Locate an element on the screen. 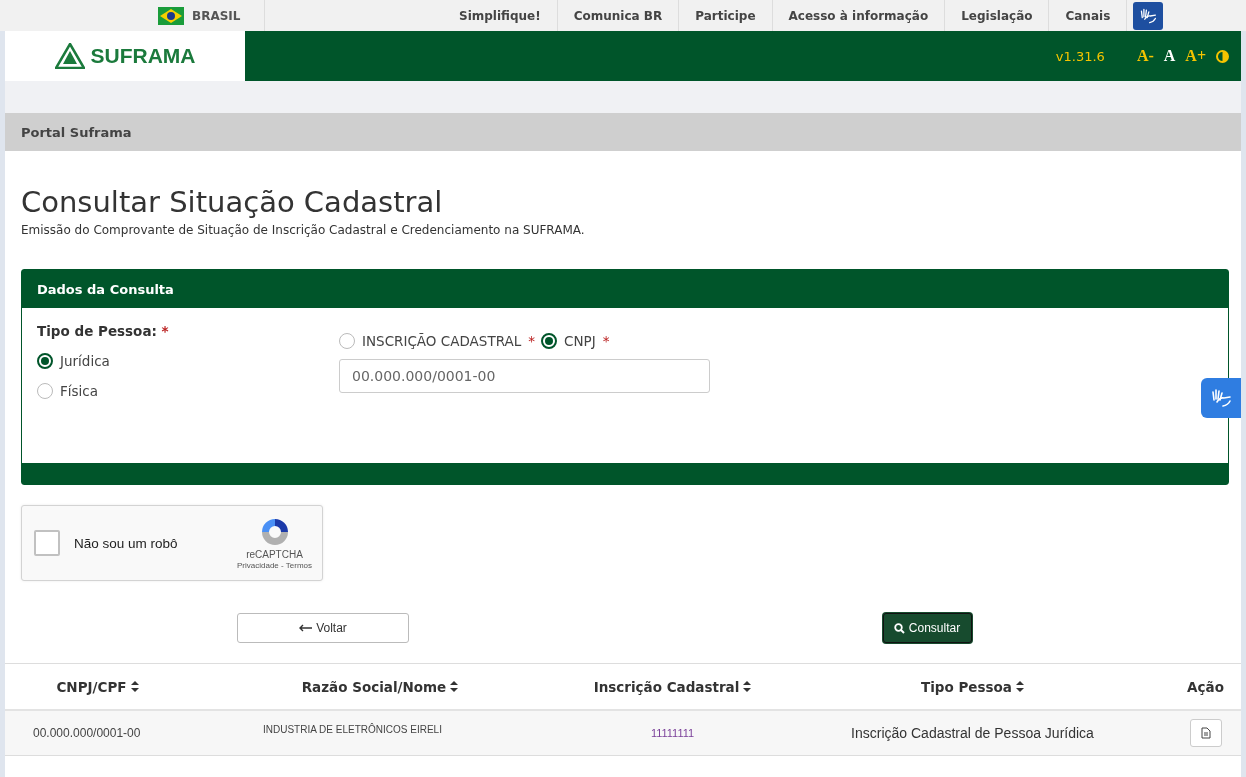  column-header: CNPJ/CPF is located at coordinates (97, 686).